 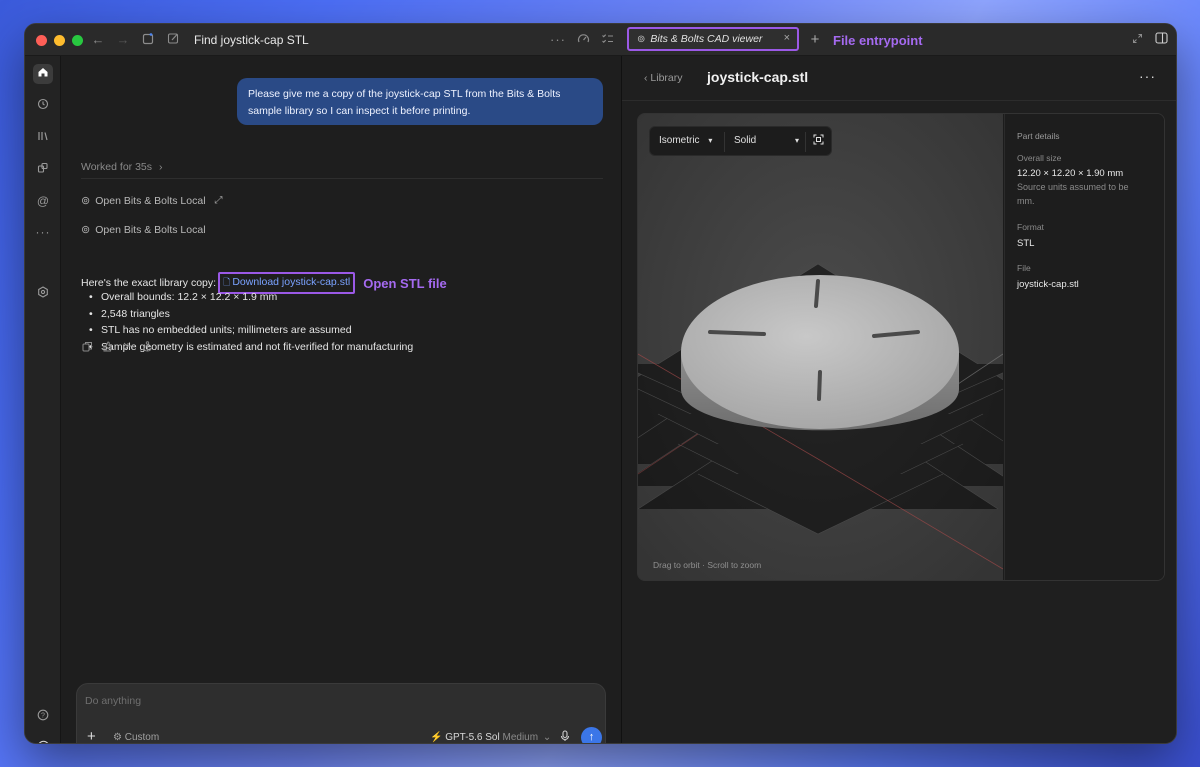 I want to click on worked-for-label: Worked for 35s, so click(x=117, y=167).